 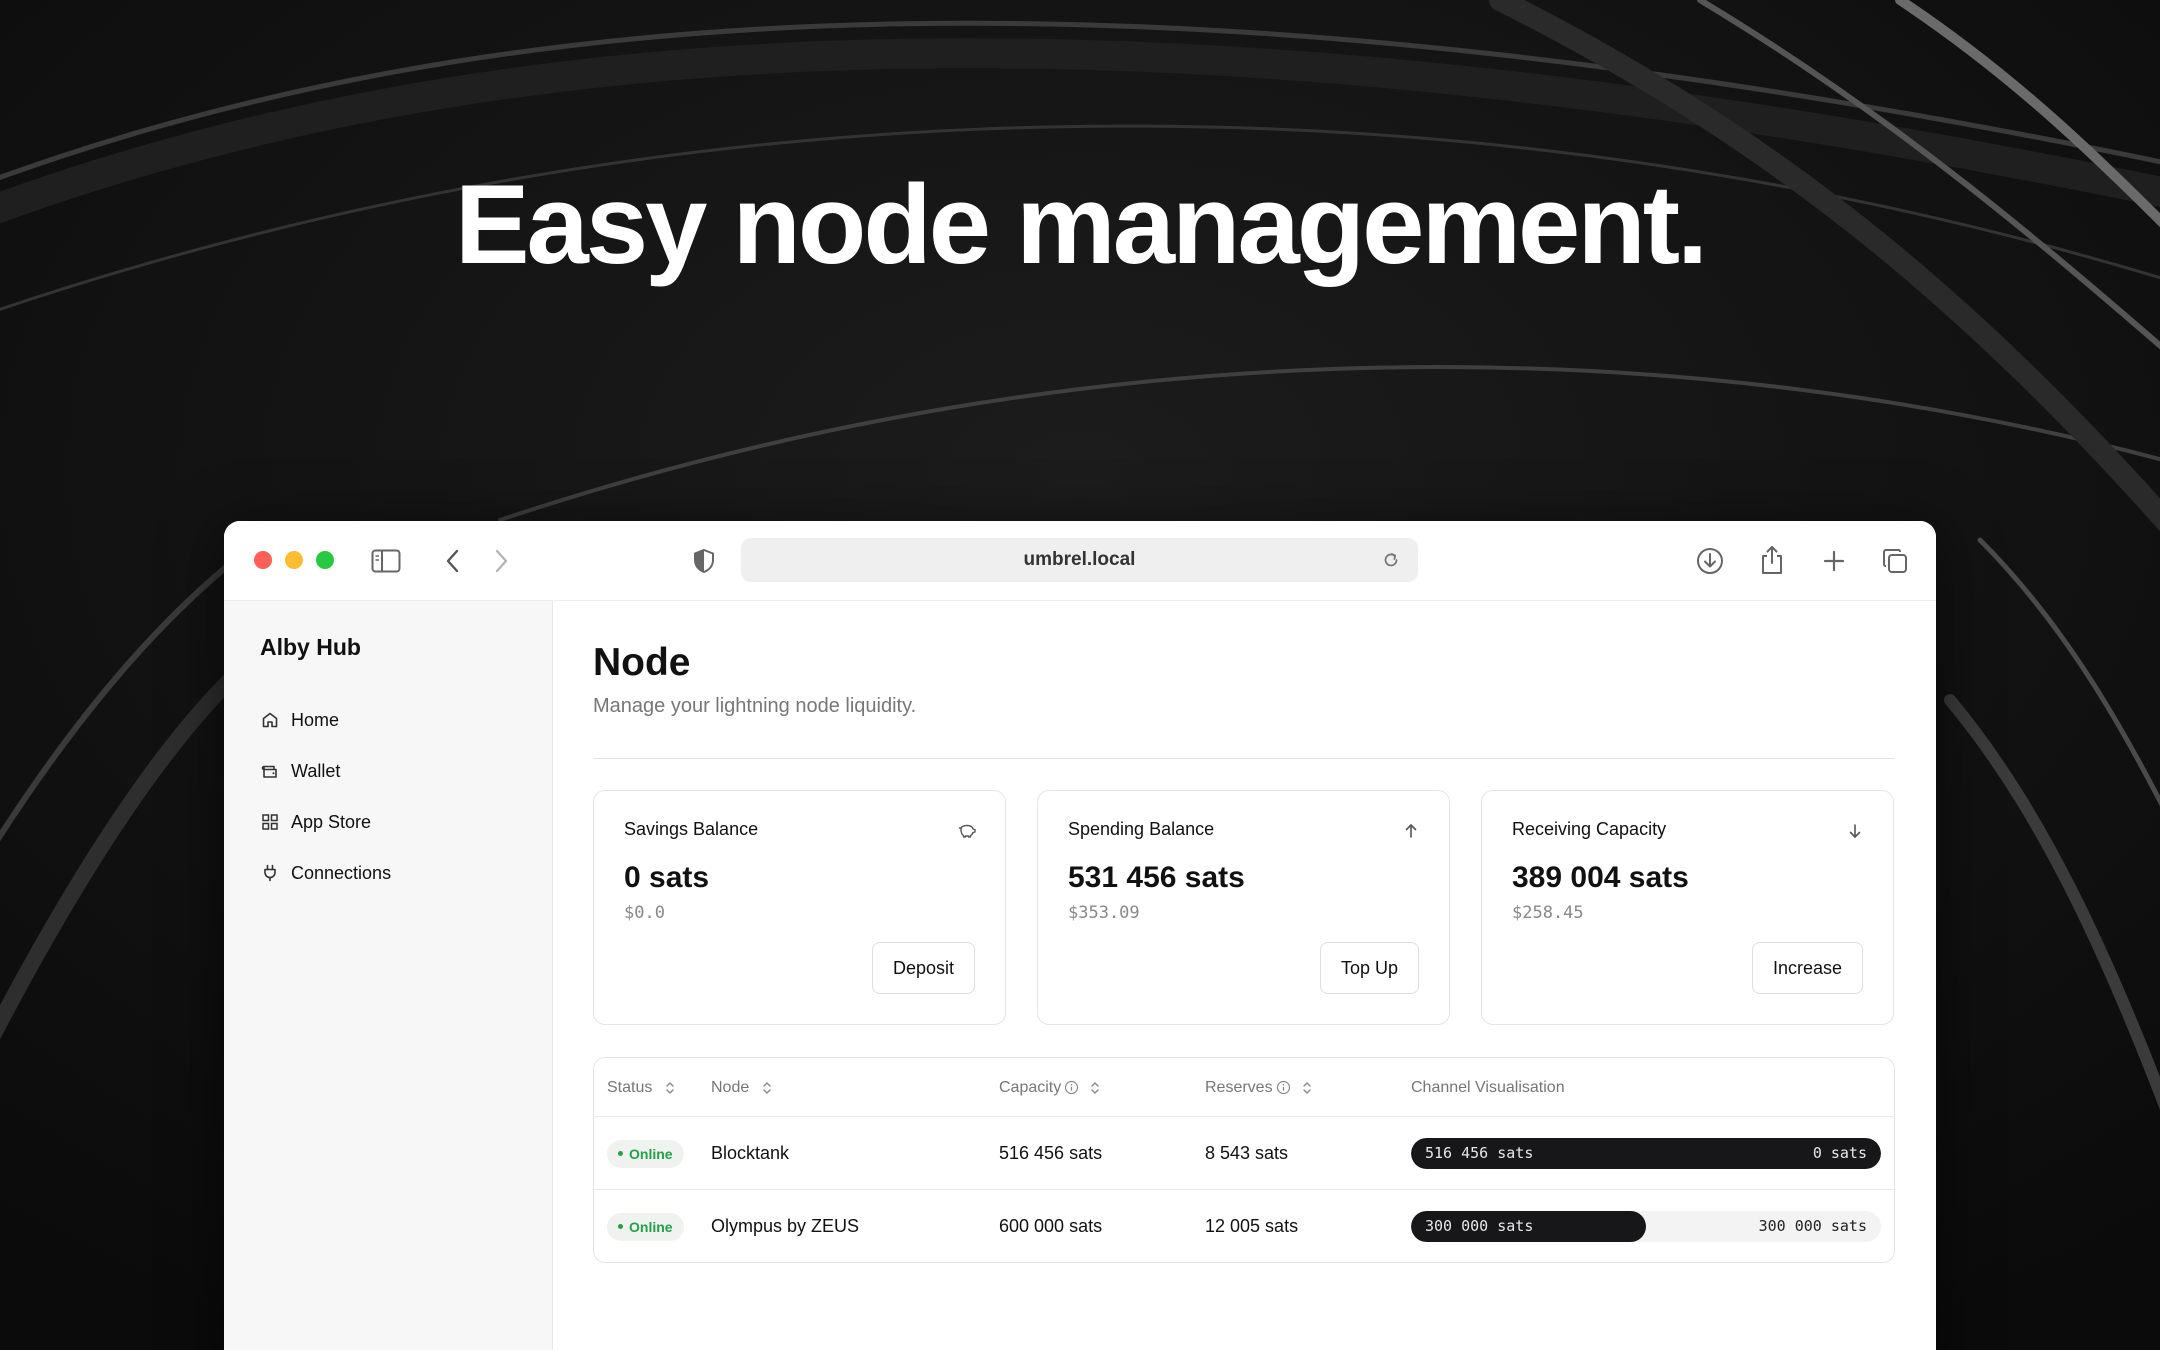 I want to click on back-arrow-icon, so click(x=453, y=561).